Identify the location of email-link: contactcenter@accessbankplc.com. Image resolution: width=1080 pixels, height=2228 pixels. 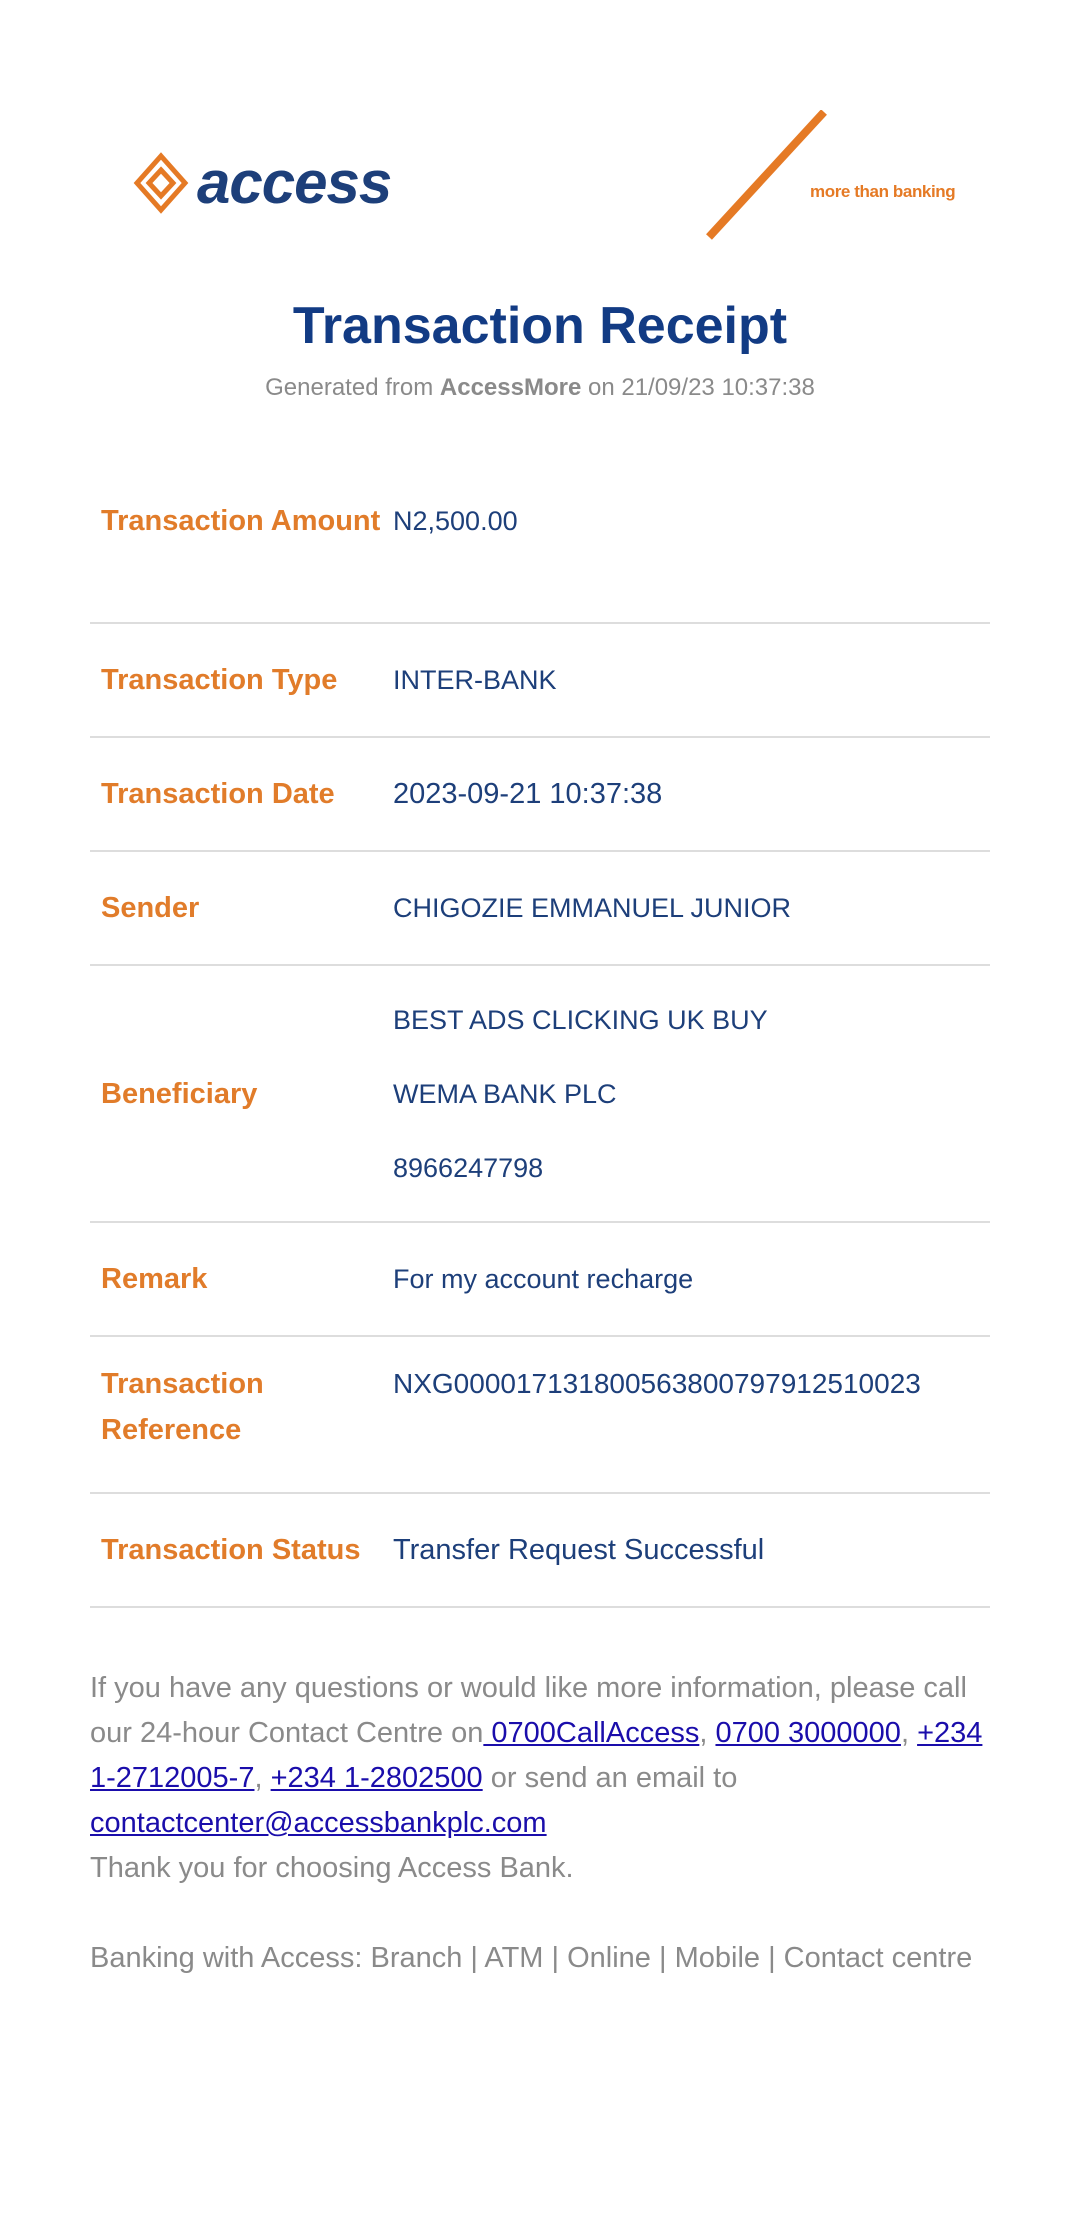
(318, 1823).